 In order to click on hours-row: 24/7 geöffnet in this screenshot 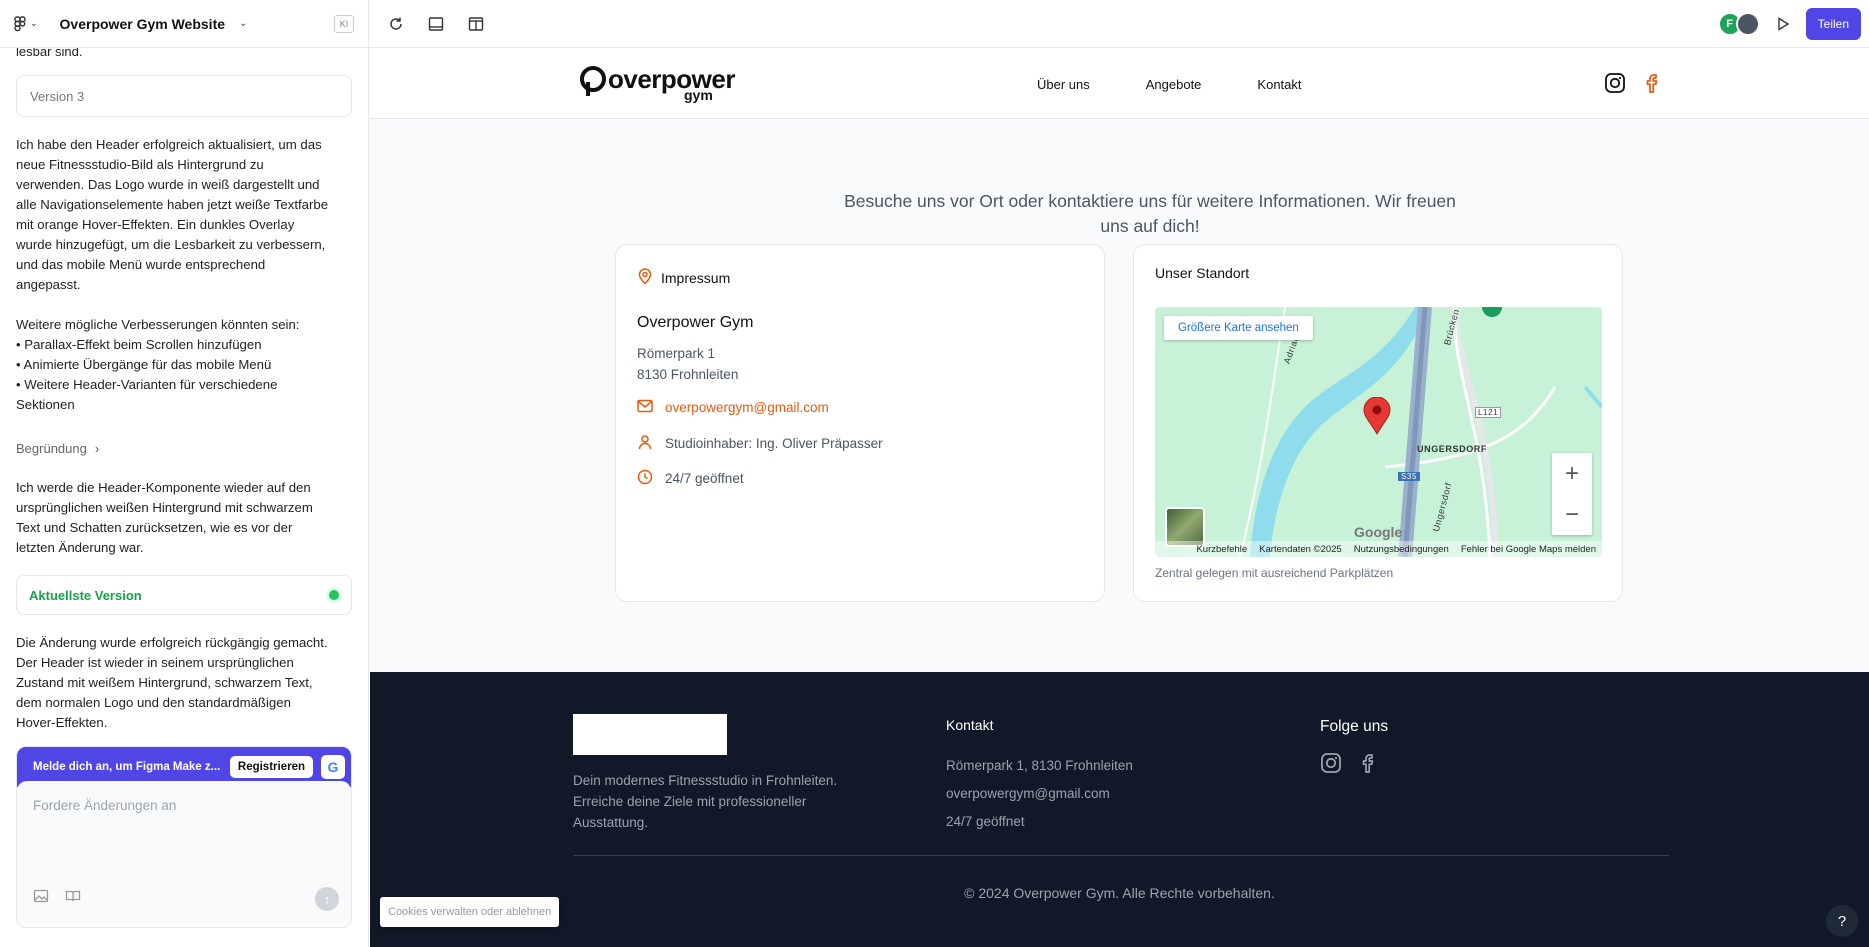, I will do `click(690, 478)`.